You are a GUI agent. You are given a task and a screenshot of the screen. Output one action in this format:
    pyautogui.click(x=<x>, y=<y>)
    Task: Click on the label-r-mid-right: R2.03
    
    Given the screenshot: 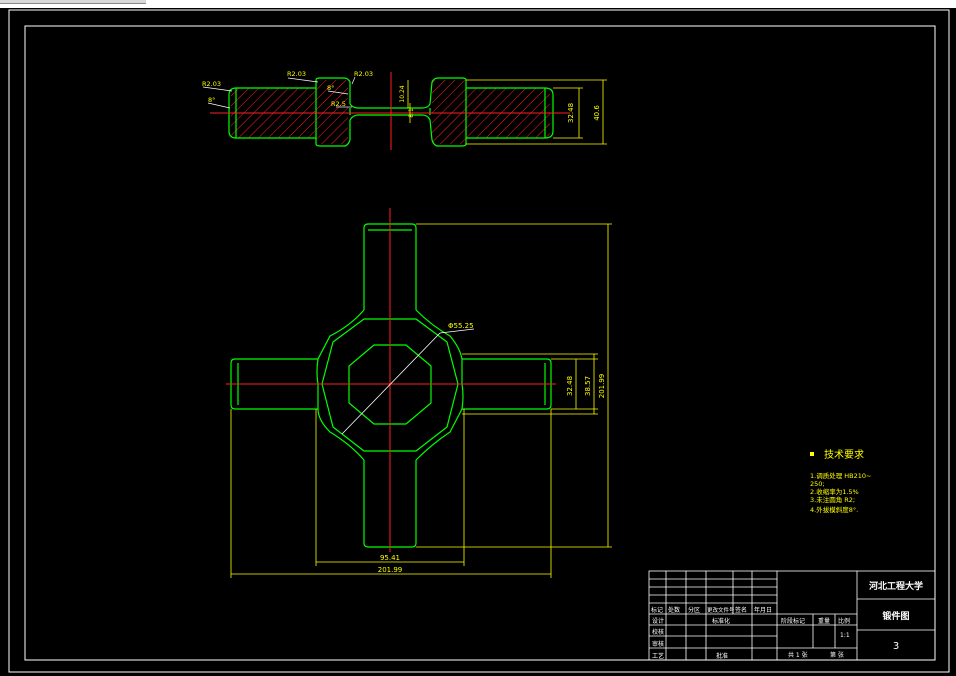 What is the action you would take?
    pyautogui.click(x=363, y=74)
    